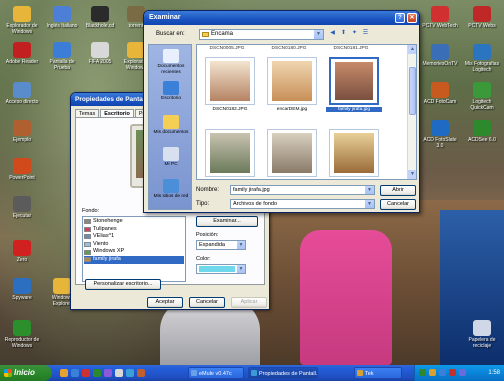 This screenshot has height=381, width=504. I want to click on desktop-icon: Logitech QuickCam, so click(482, 96).